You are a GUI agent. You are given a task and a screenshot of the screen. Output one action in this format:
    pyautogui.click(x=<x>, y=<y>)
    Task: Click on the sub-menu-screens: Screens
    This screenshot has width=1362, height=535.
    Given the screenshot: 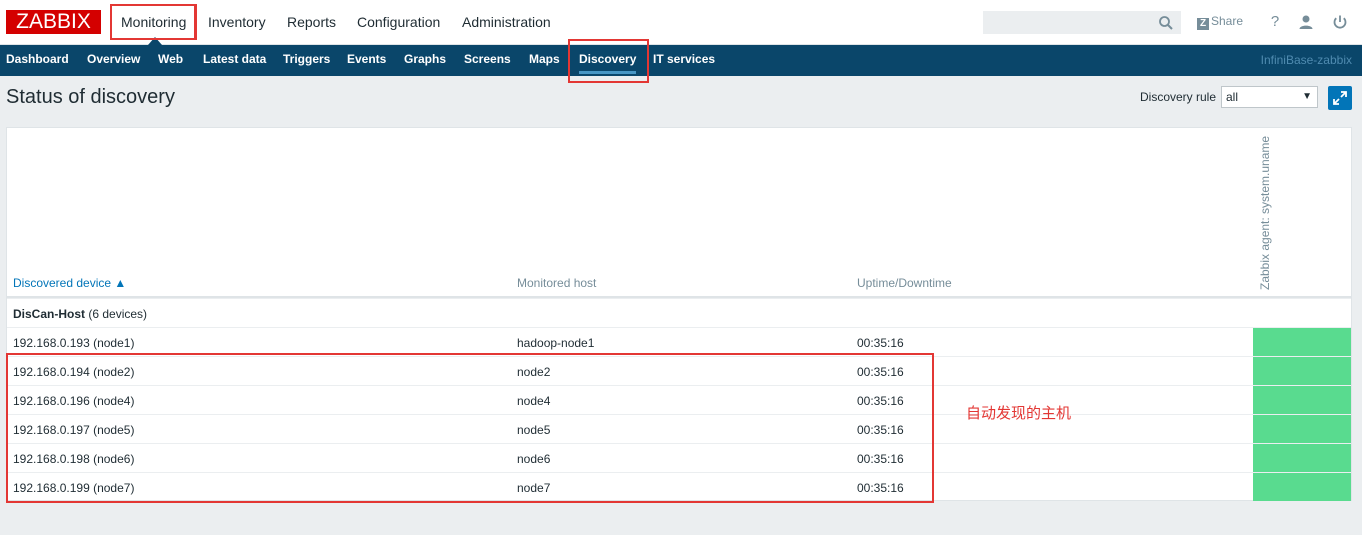 What is the action you would take?
    pyautogui.click(x=487, y=60)
    